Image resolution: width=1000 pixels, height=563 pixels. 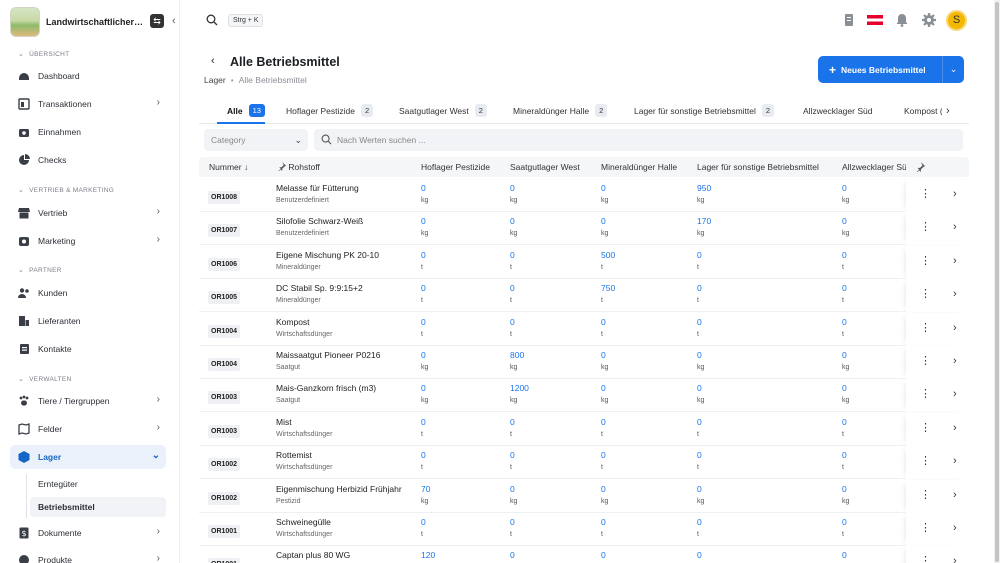 What do you see at coordinates (246, 110) in the screenshot?
I see `tab-alle: Alle 13` at bounding box center [246, 110].